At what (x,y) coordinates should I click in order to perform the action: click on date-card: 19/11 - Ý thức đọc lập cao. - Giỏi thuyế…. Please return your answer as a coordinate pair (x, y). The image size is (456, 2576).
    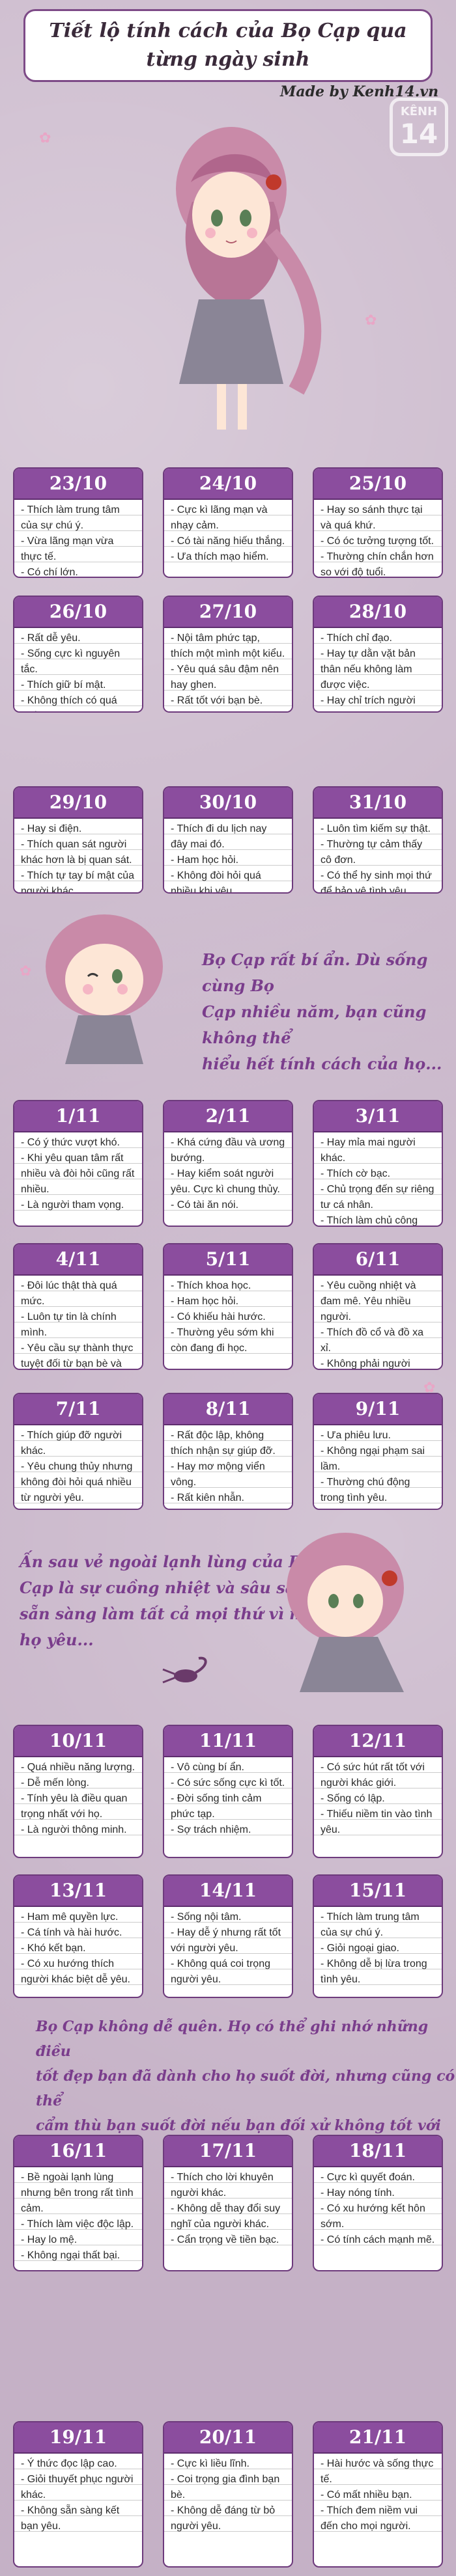
    Looking at the image, I should click on (78, 2494).